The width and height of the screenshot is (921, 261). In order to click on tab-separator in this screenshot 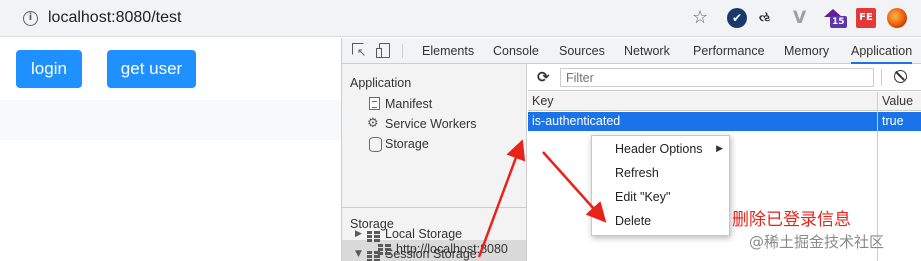, I will do `click(402, 51)`.